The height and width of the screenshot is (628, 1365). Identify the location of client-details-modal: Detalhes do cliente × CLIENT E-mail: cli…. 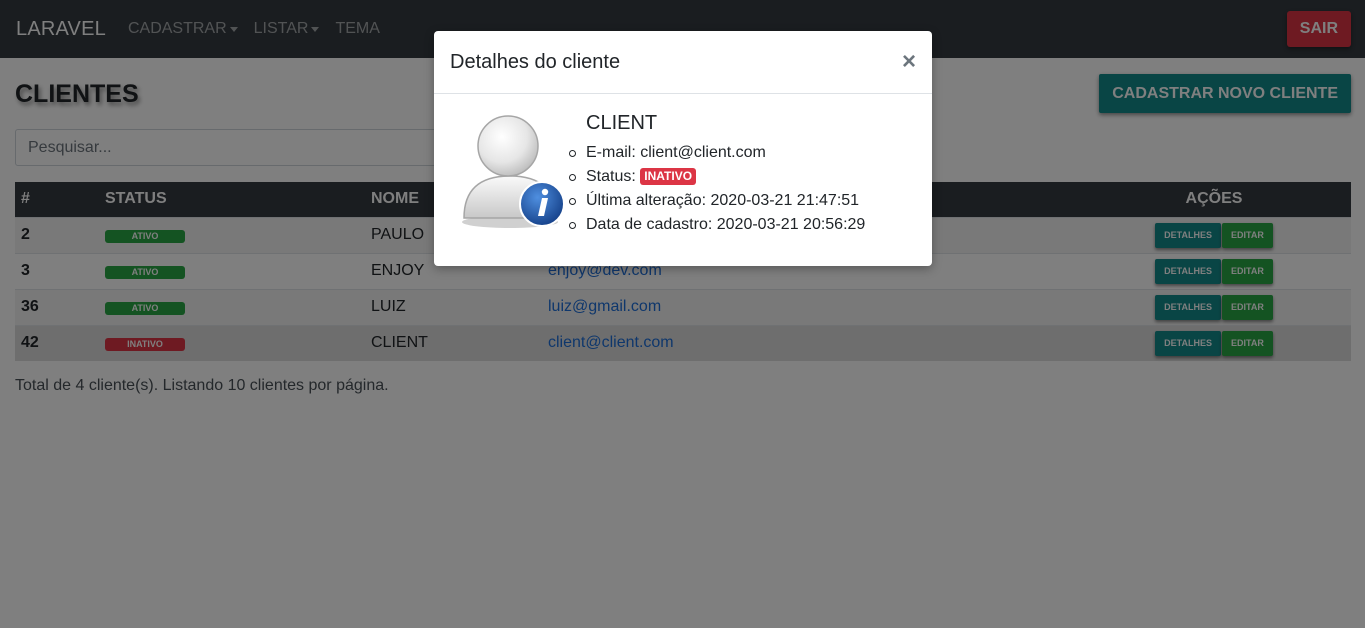
(683, 148).